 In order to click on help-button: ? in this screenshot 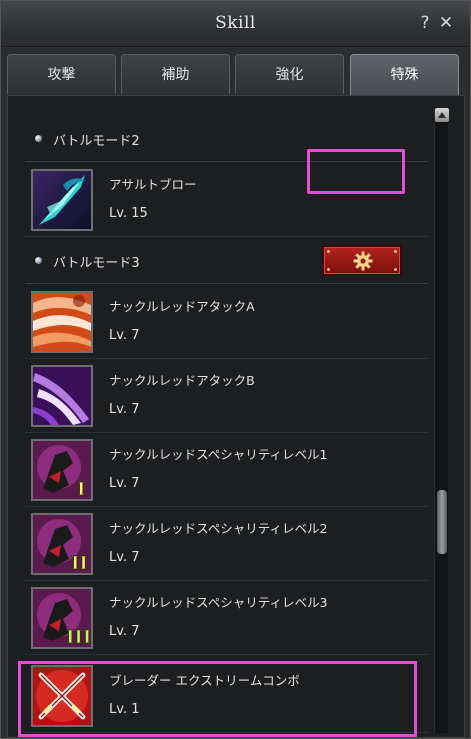, I will do `click(425, 23)`.